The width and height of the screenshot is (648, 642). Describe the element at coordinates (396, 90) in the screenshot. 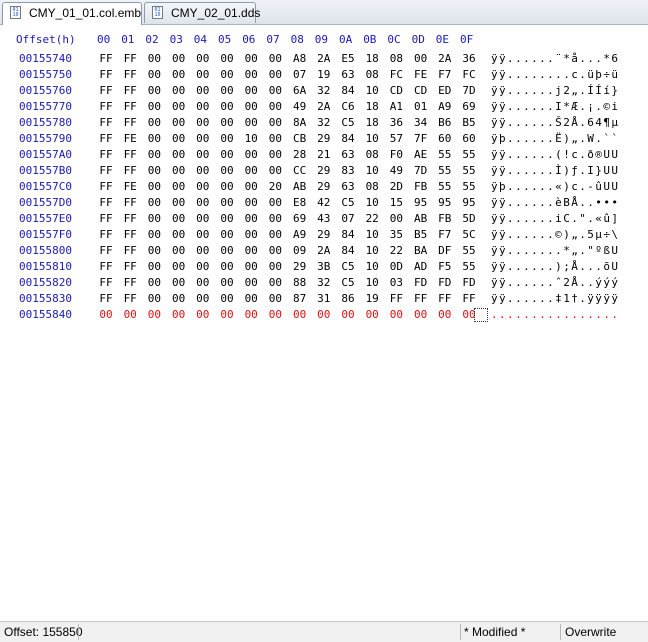

I see `hex-byte-cell: CD` at that location.